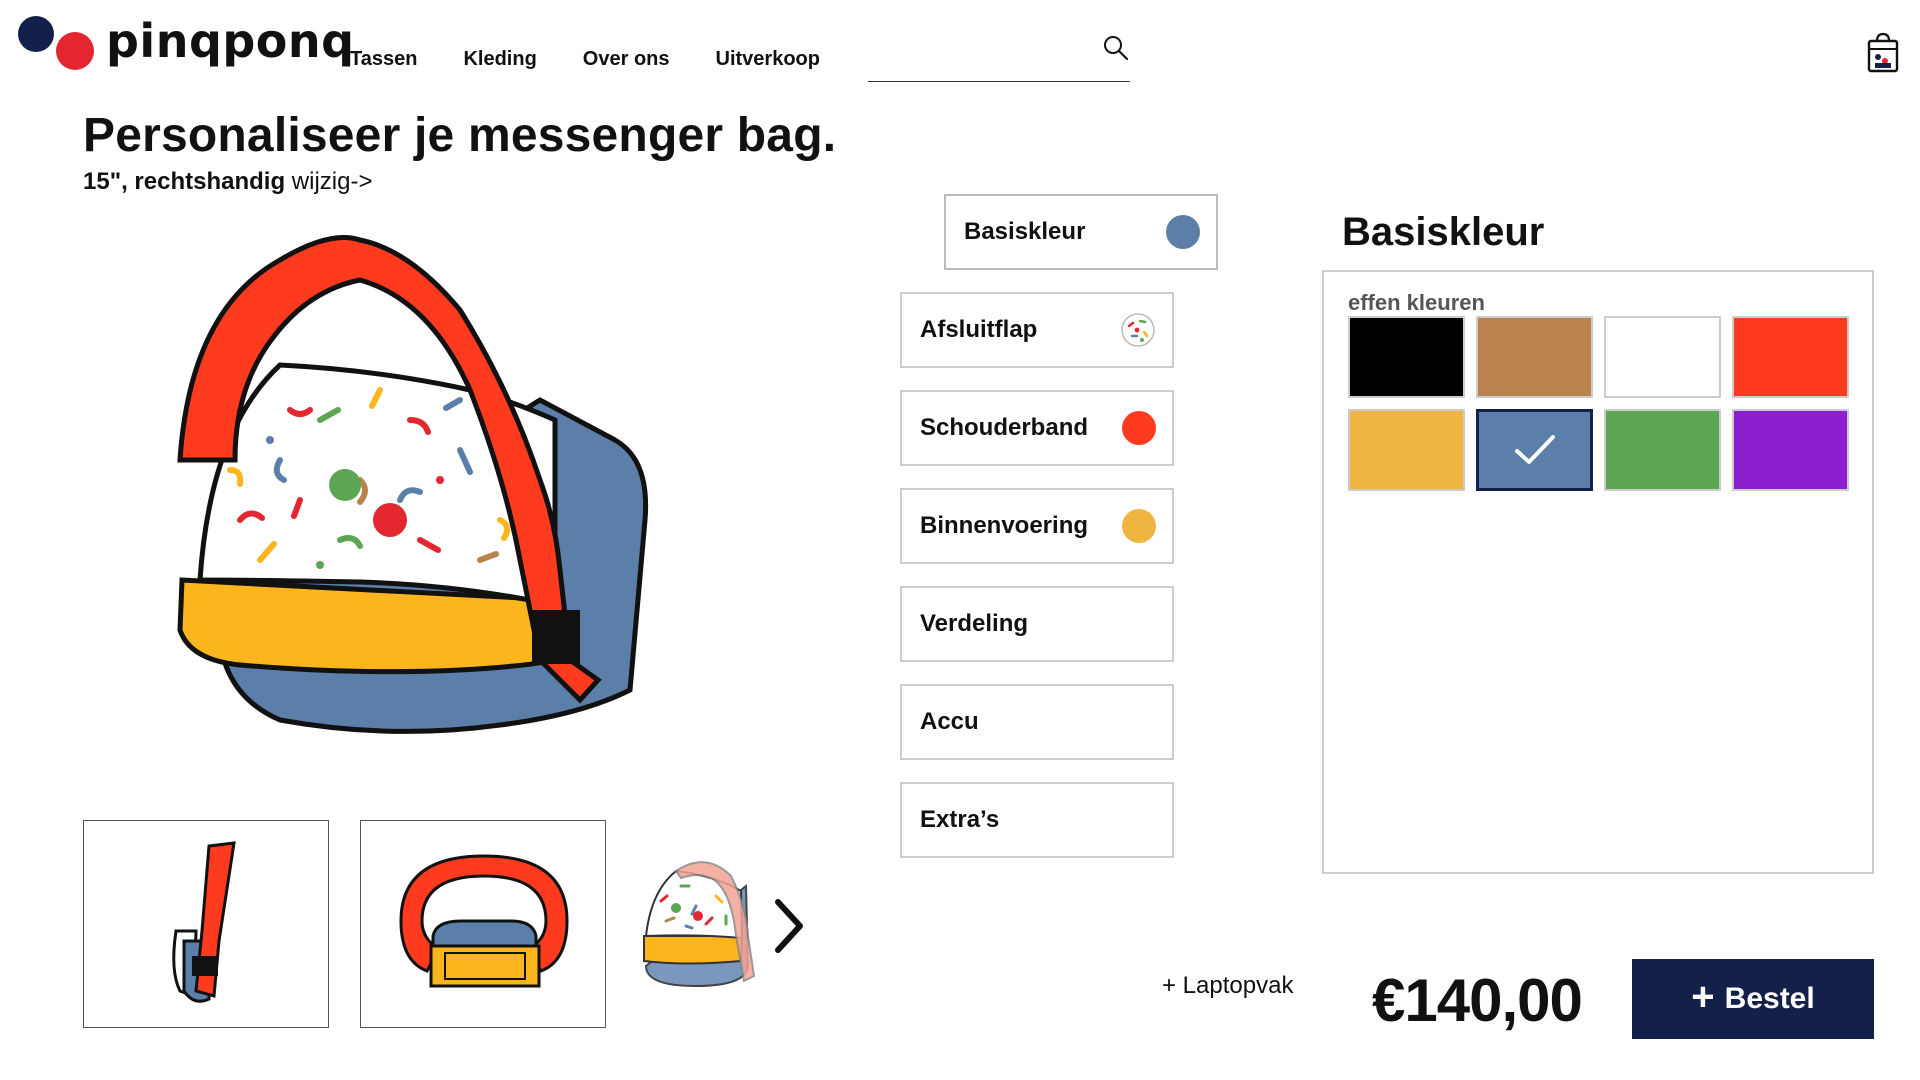 The image size is (1920, 1080). I want to click on search-bar, so click(999, 55).